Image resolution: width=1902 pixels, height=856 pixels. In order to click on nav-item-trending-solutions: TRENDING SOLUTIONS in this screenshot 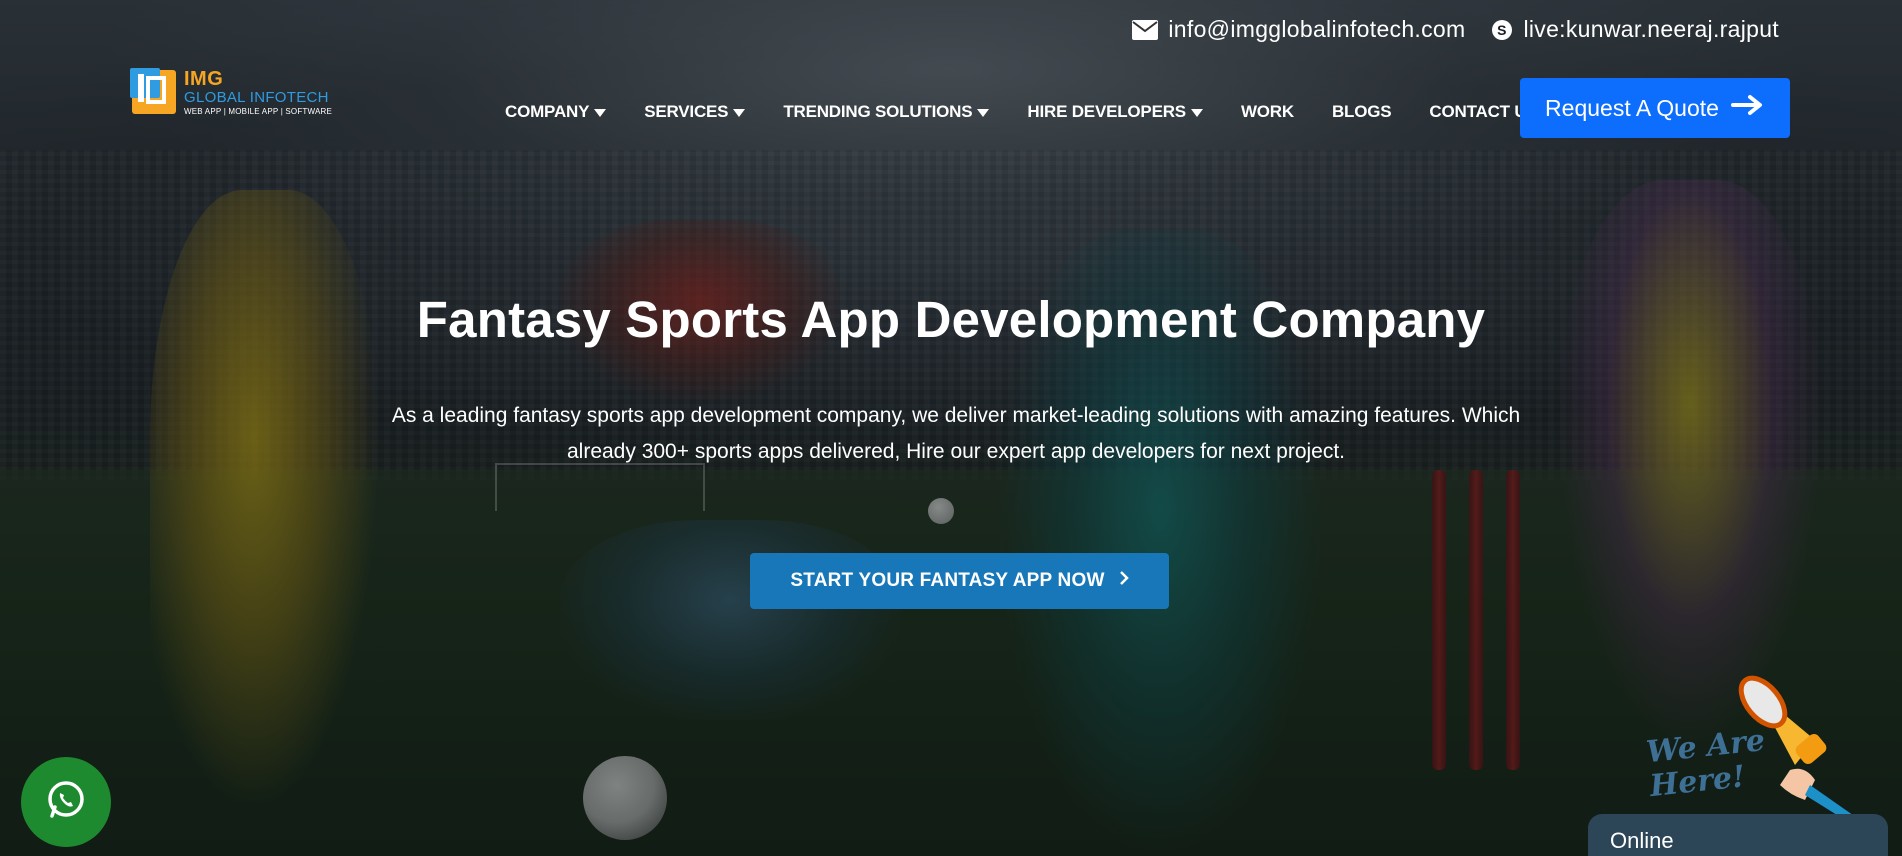, I will do `click(886, 112)`.